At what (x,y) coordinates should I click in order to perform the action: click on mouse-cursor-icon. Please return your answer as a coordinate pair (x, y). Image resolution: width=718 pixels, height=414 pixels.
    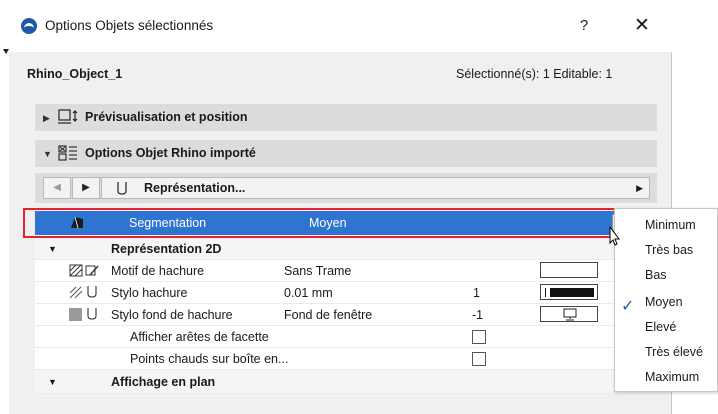
    Looking at the image, I should click on (614, 236).